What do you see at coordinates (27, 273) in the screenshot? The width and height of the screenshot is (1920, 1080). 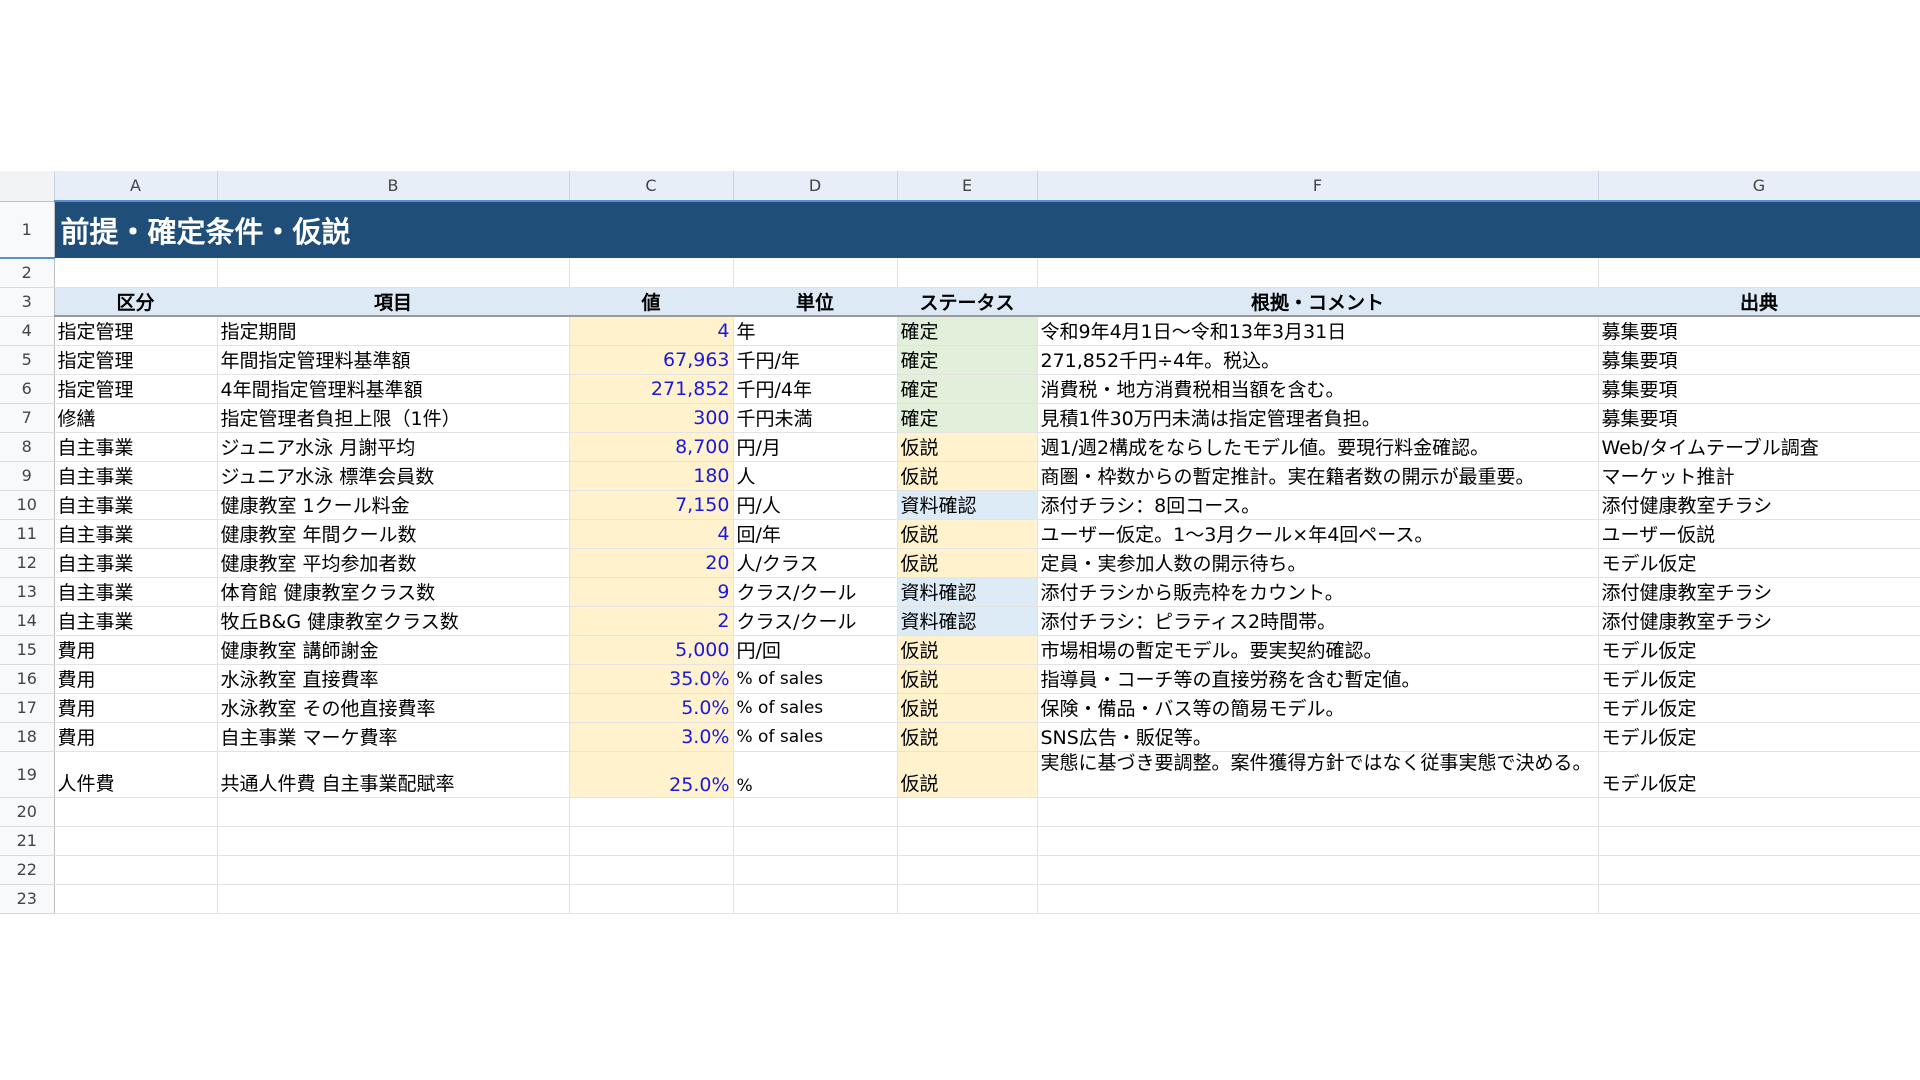 I see `row-header: 2` at bounding box center [27, 273].